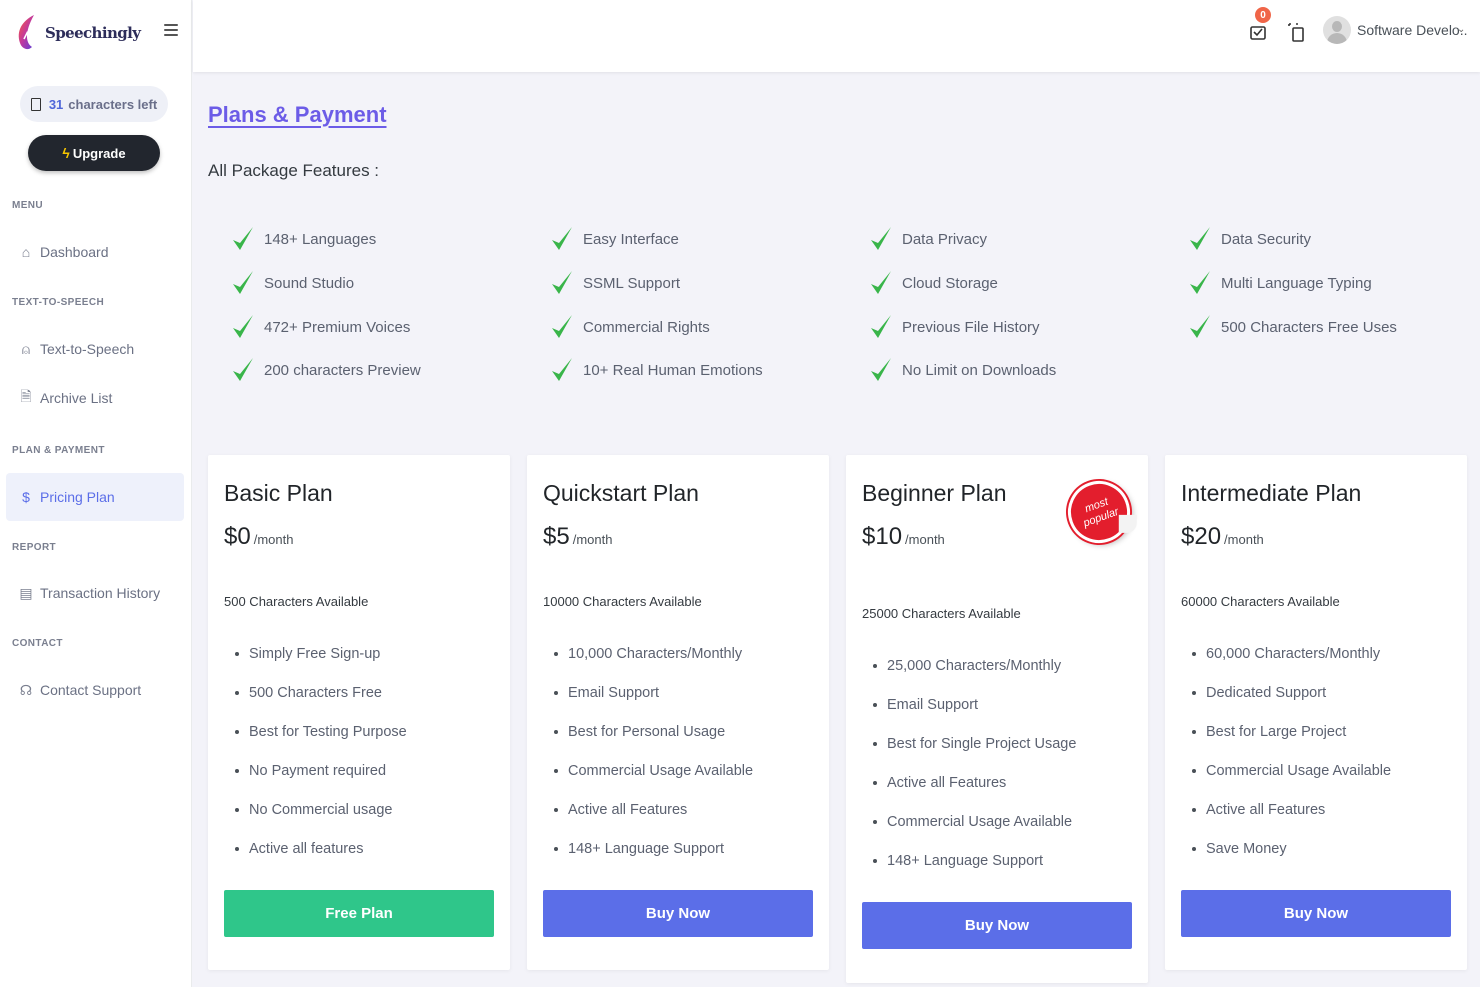 This screenshot has width=1480, height=987. What do you see at coordinates (1099, 512) in the screenshot?
I see `most-popular-badge: most popular` at bounding box center [1099, 512].